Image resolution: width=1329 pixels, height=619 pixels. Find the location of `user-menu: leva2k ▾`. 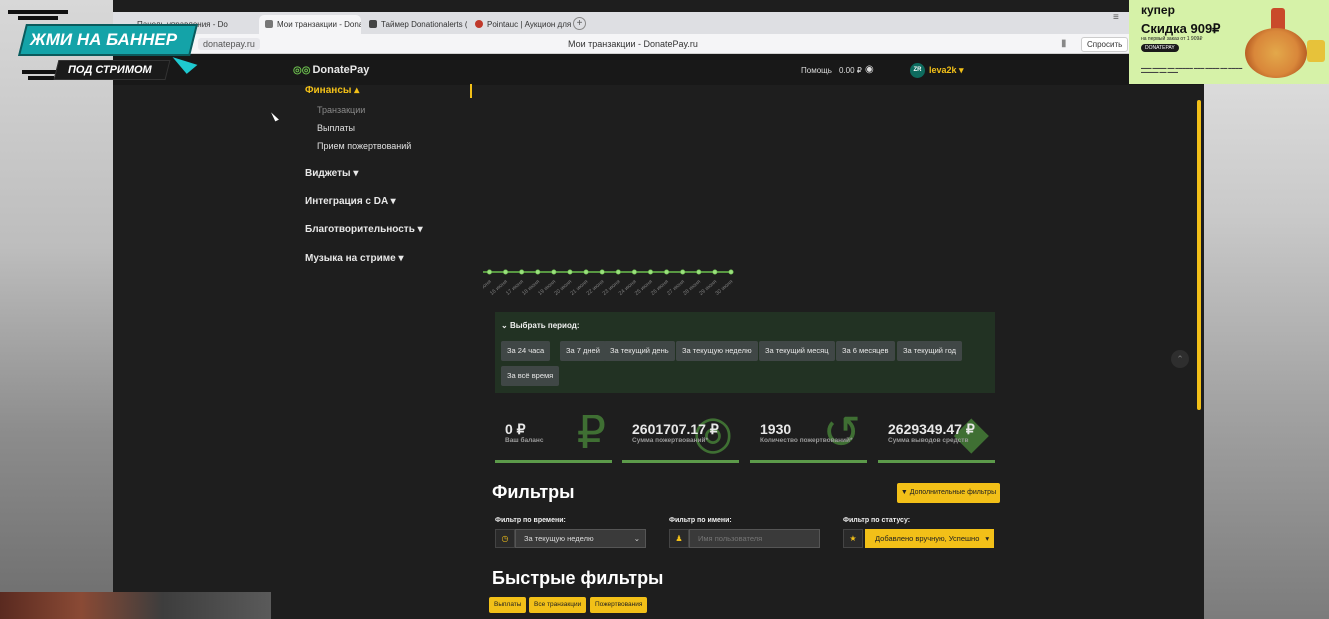

user-menu: leva2k ▾ is located at coordinates (946, 70).